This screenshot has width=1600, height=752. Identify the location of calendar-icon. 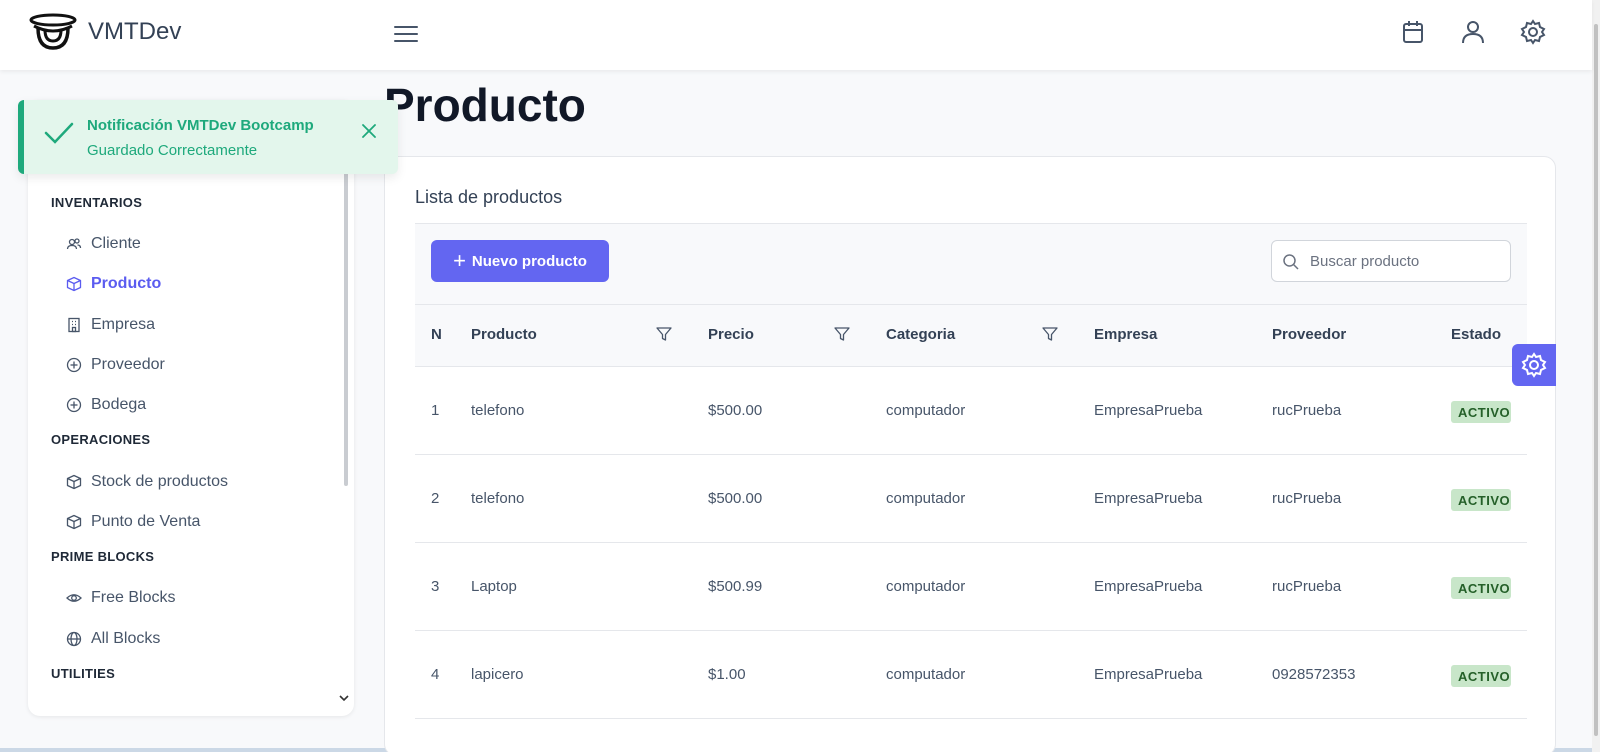
(1413, 32).